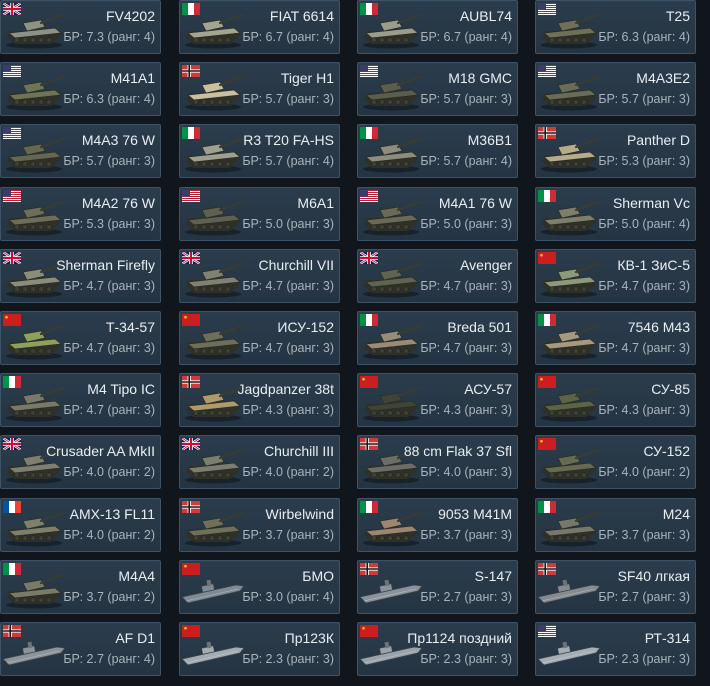 Image resolution: width=710 pixels, height=686 pixels. I want to click on vehicle-br: БР: 2.7 (ранг: 4), so click(109, 659).